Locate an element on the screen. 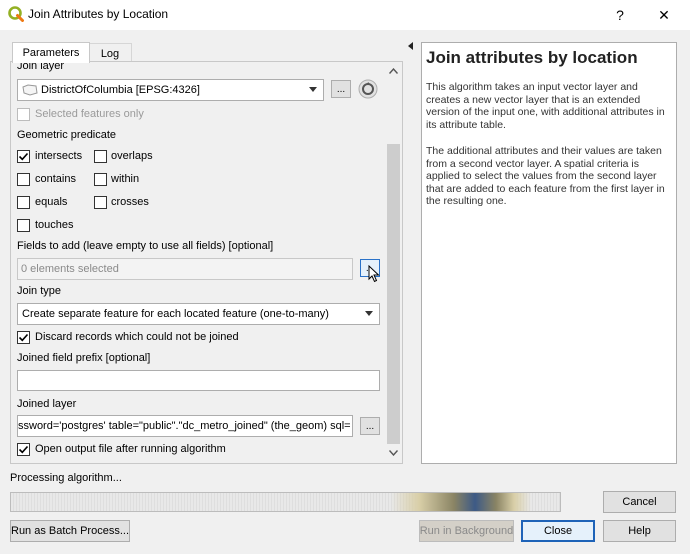 This screenshot has width=690, height=554. open-output-label: Open output file after running algorithm is located at coordinates (130, 449).